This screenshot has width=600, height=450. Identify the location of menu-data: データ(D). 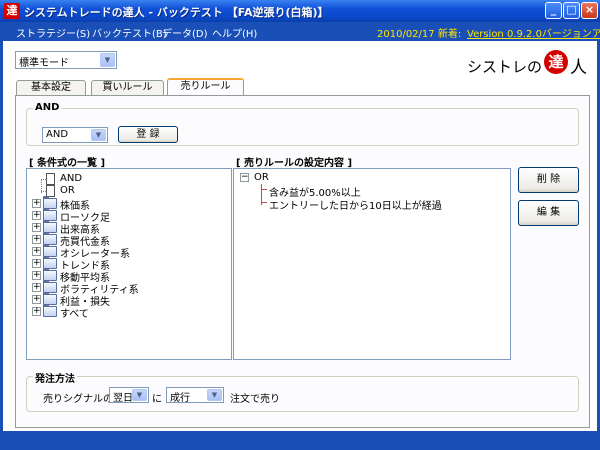
(185, 32).